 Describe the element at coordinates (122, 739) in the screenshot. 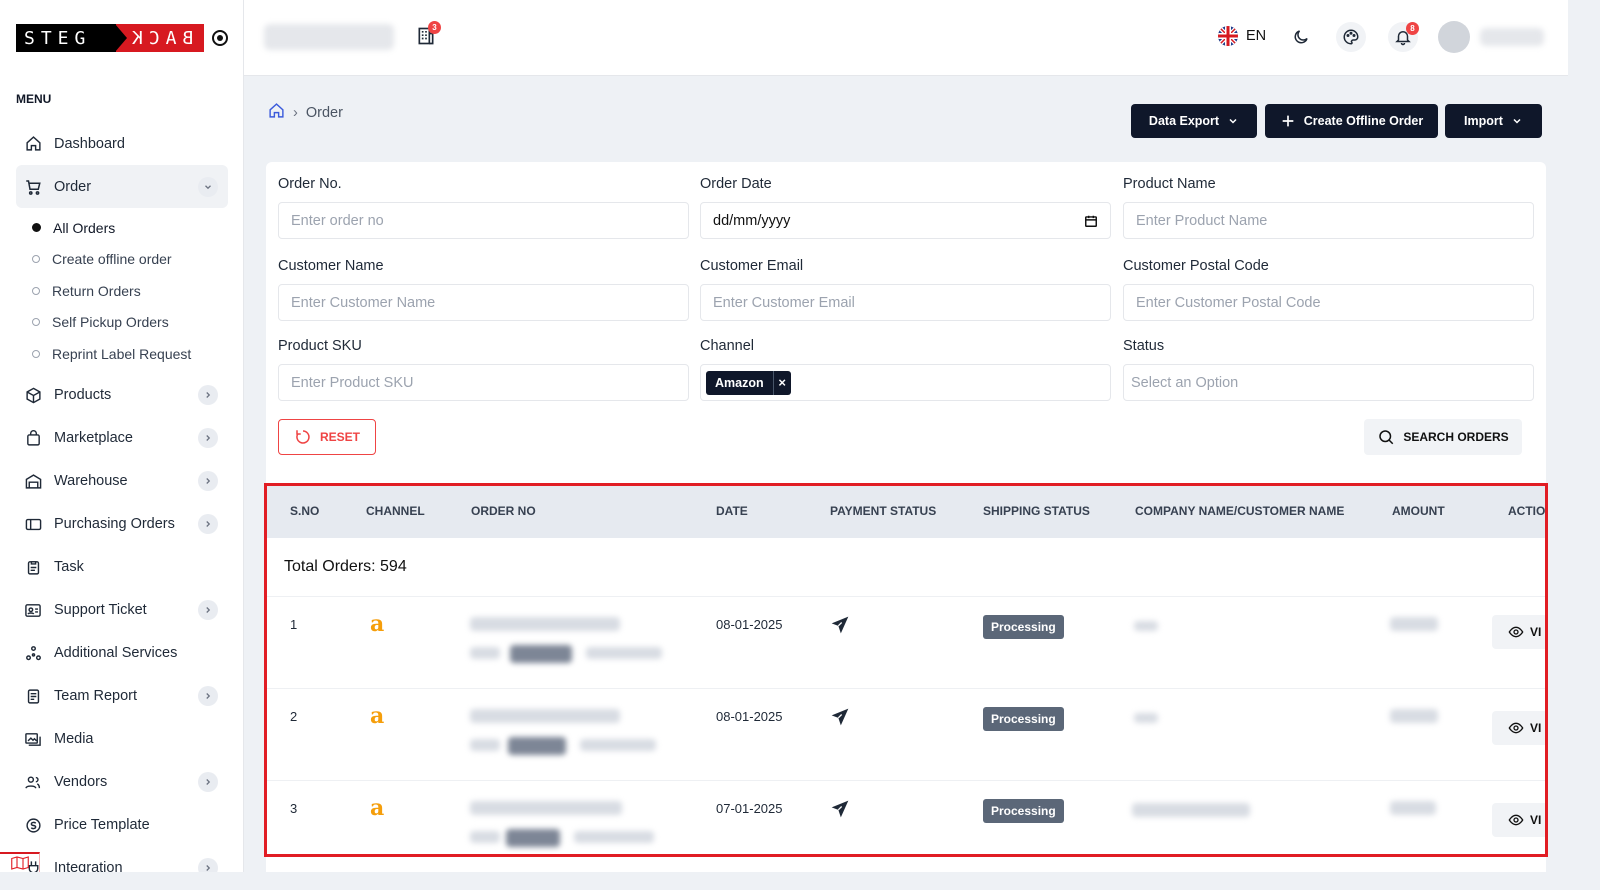

I see `sidebar-item-media: Media` at that location.